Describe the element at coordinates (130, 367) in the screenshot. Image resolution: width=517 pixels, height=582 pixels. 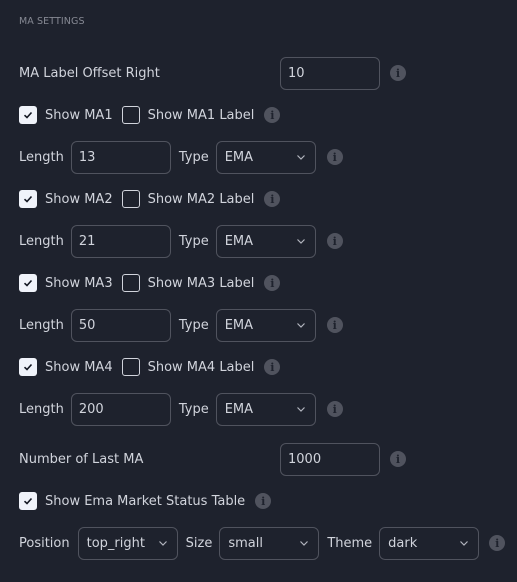
I see `show-ma4-label-checkbox` at that location.